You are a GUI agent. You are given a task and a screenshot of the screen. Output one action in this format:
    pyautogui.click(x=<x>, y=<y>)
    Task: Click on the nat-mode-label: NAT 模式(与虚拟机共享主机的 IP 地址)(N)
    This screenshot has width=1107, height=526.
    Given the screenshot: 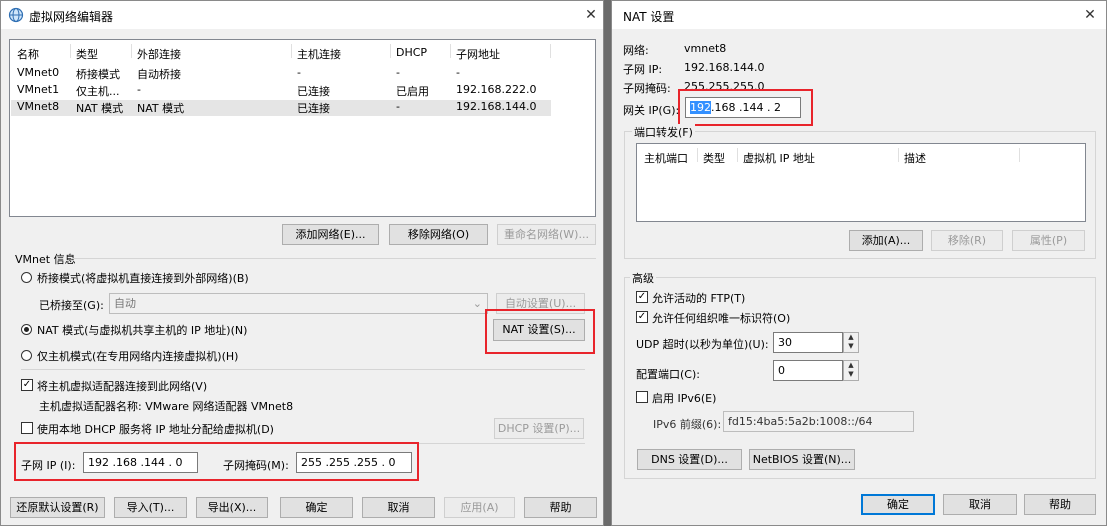 What is the action you would take?
    pyautogui.click(x=142, y=330)
    